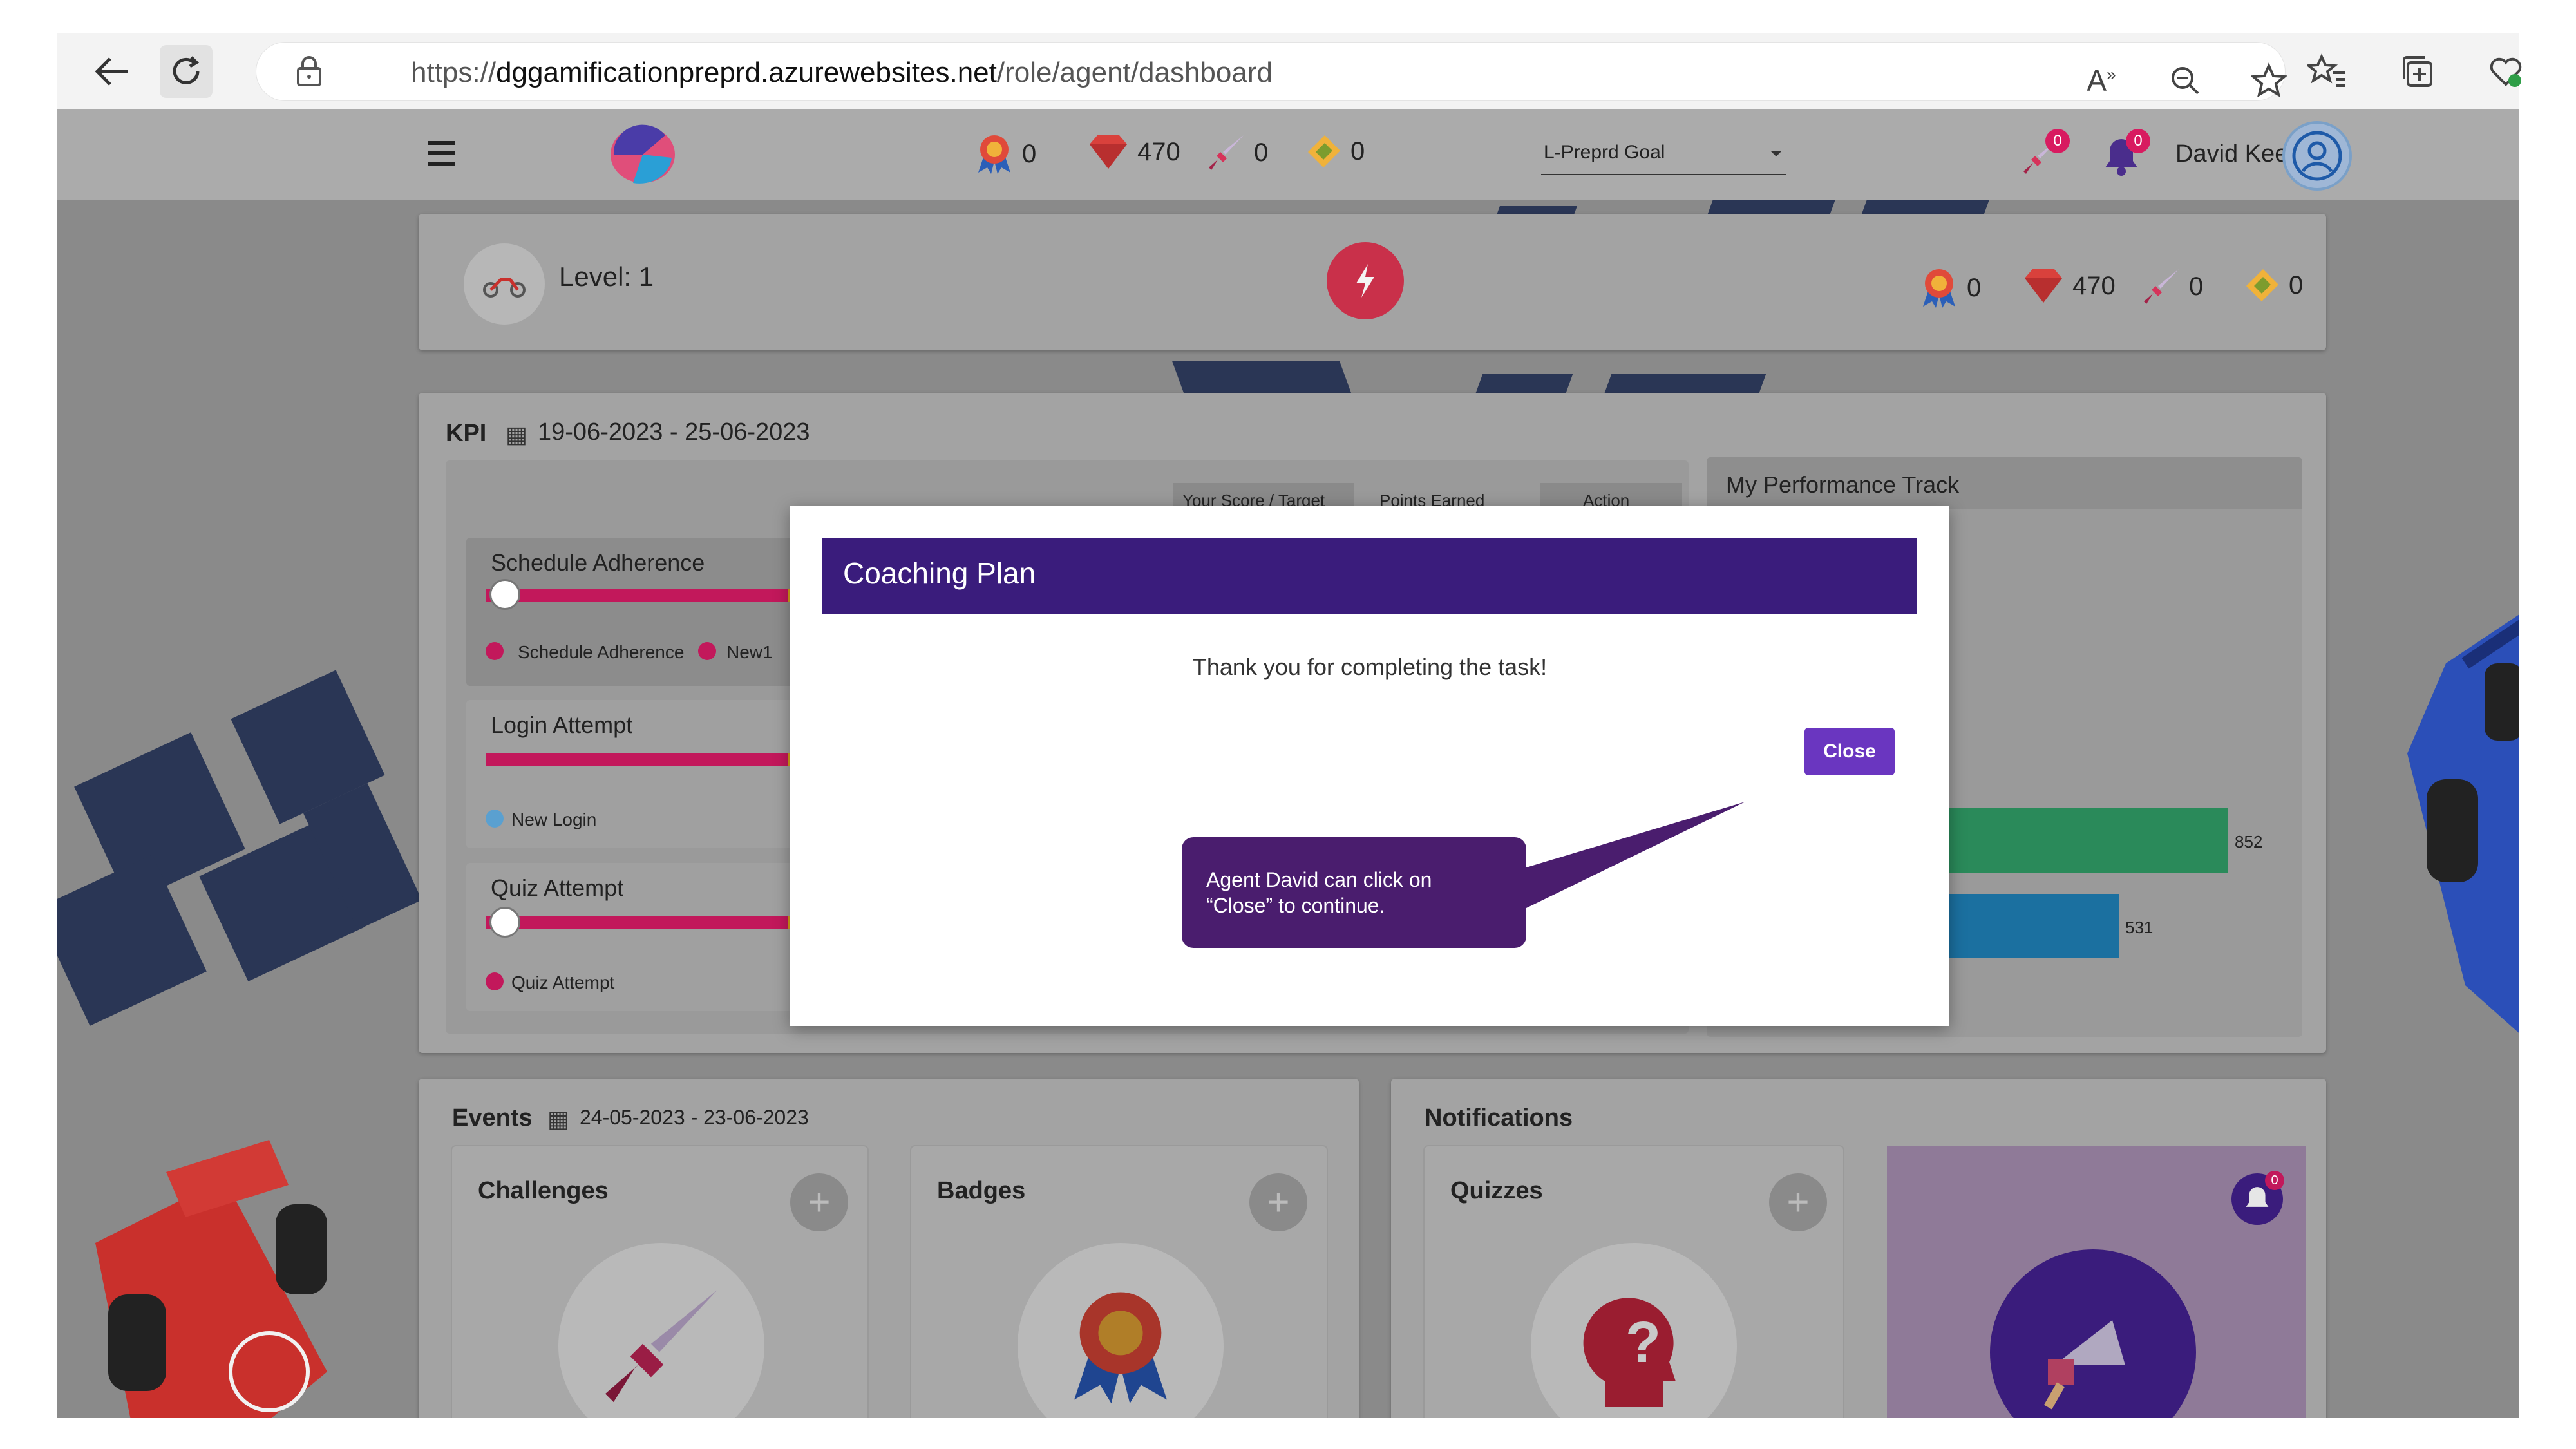 Image resolution: width=2576 pixels, height=1449 pixels. I want to click on callout-pointer, so click(1632, 855).